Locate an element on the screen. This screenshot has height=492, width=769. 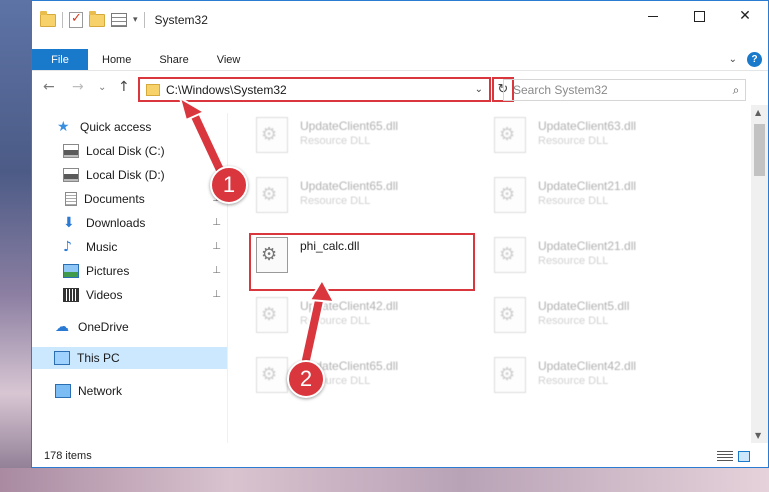
sidebar-item-label: Pictures is located at coordinates (108, 271).